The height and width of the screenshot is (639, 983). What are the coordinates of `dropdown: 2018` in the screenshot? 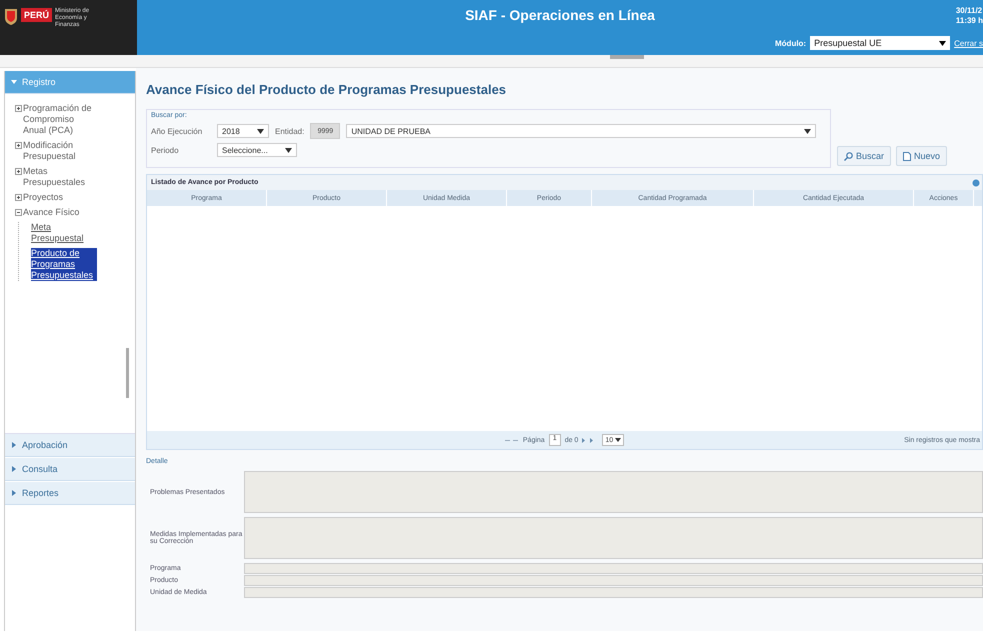 It's located at (243, 131).